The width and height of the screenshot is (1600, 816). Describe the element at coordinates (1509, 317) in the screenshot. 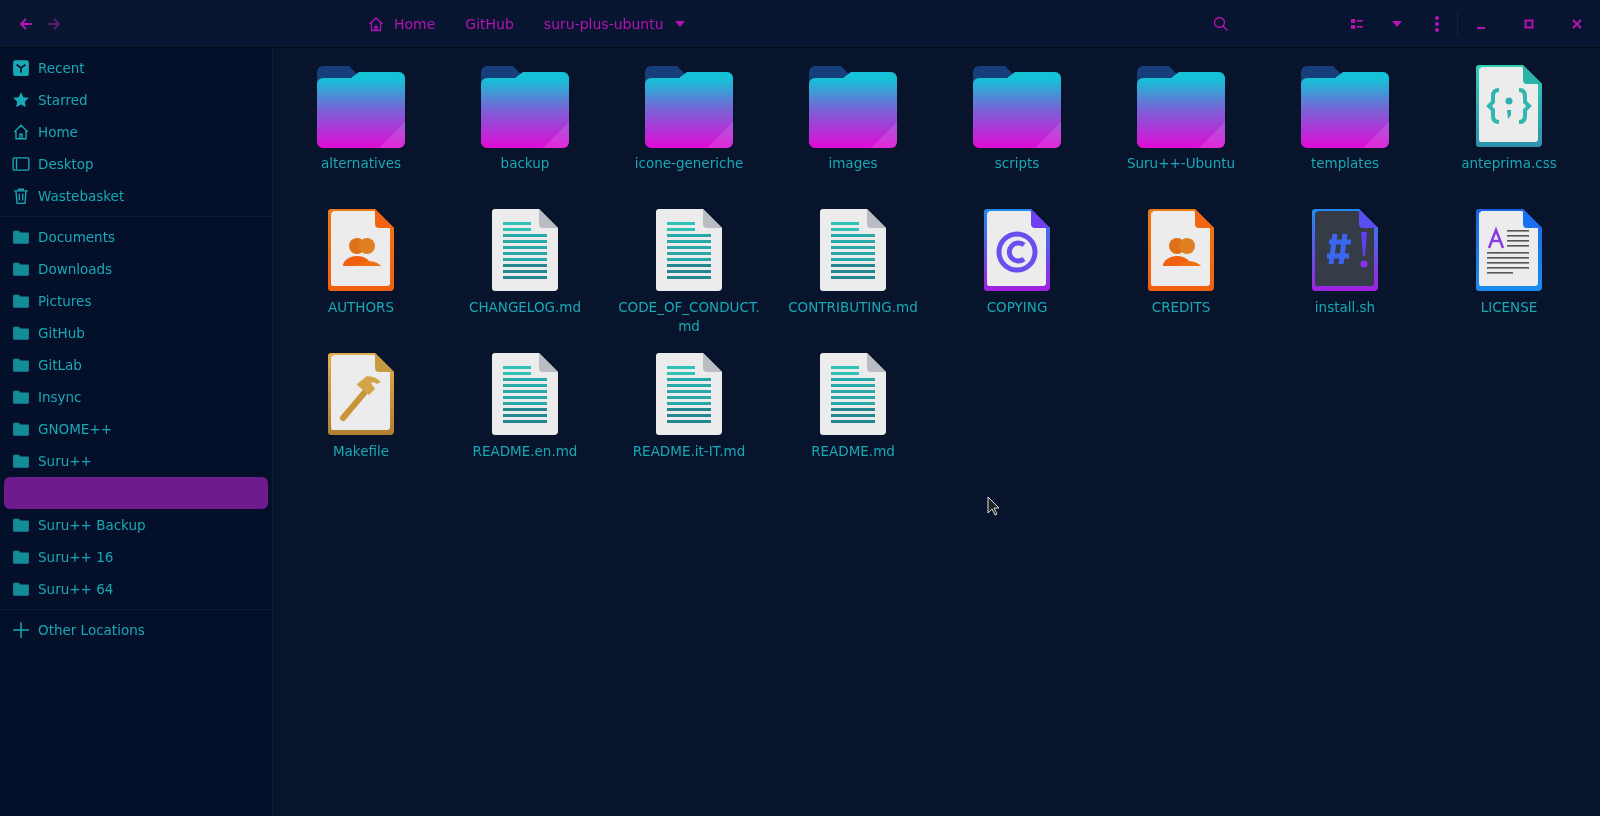

I see `file-name: LICENSE` at that location.